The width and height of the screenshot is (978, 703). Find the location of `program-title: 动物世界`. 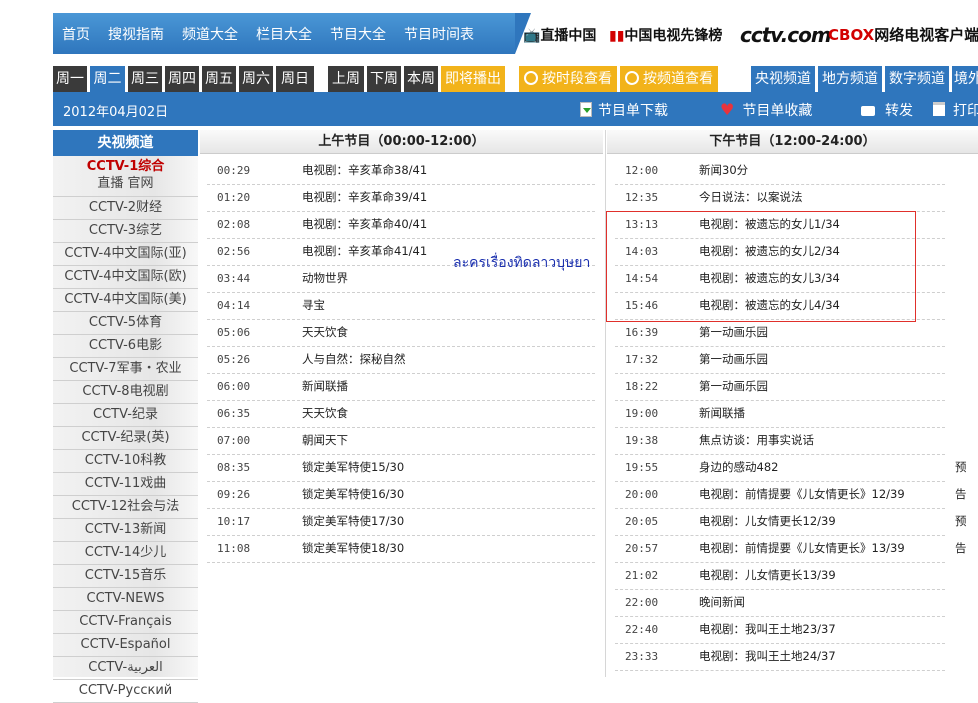

program-title: 动物世界 is located at coordinates (325, 278).